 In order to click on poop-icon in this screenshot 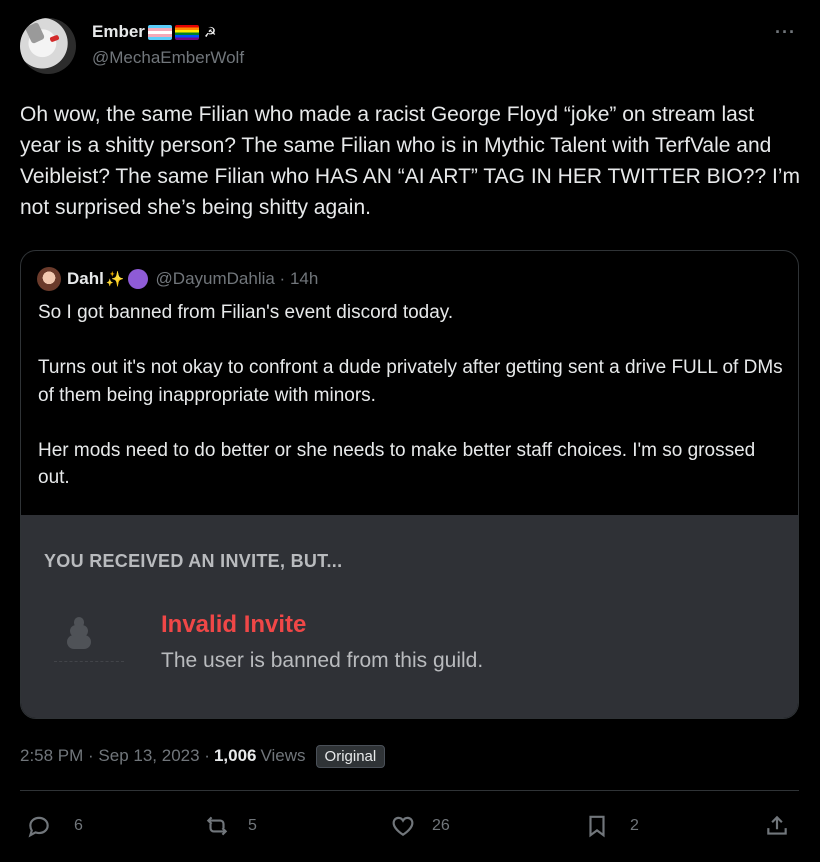, I will do `click(78, 634)`.